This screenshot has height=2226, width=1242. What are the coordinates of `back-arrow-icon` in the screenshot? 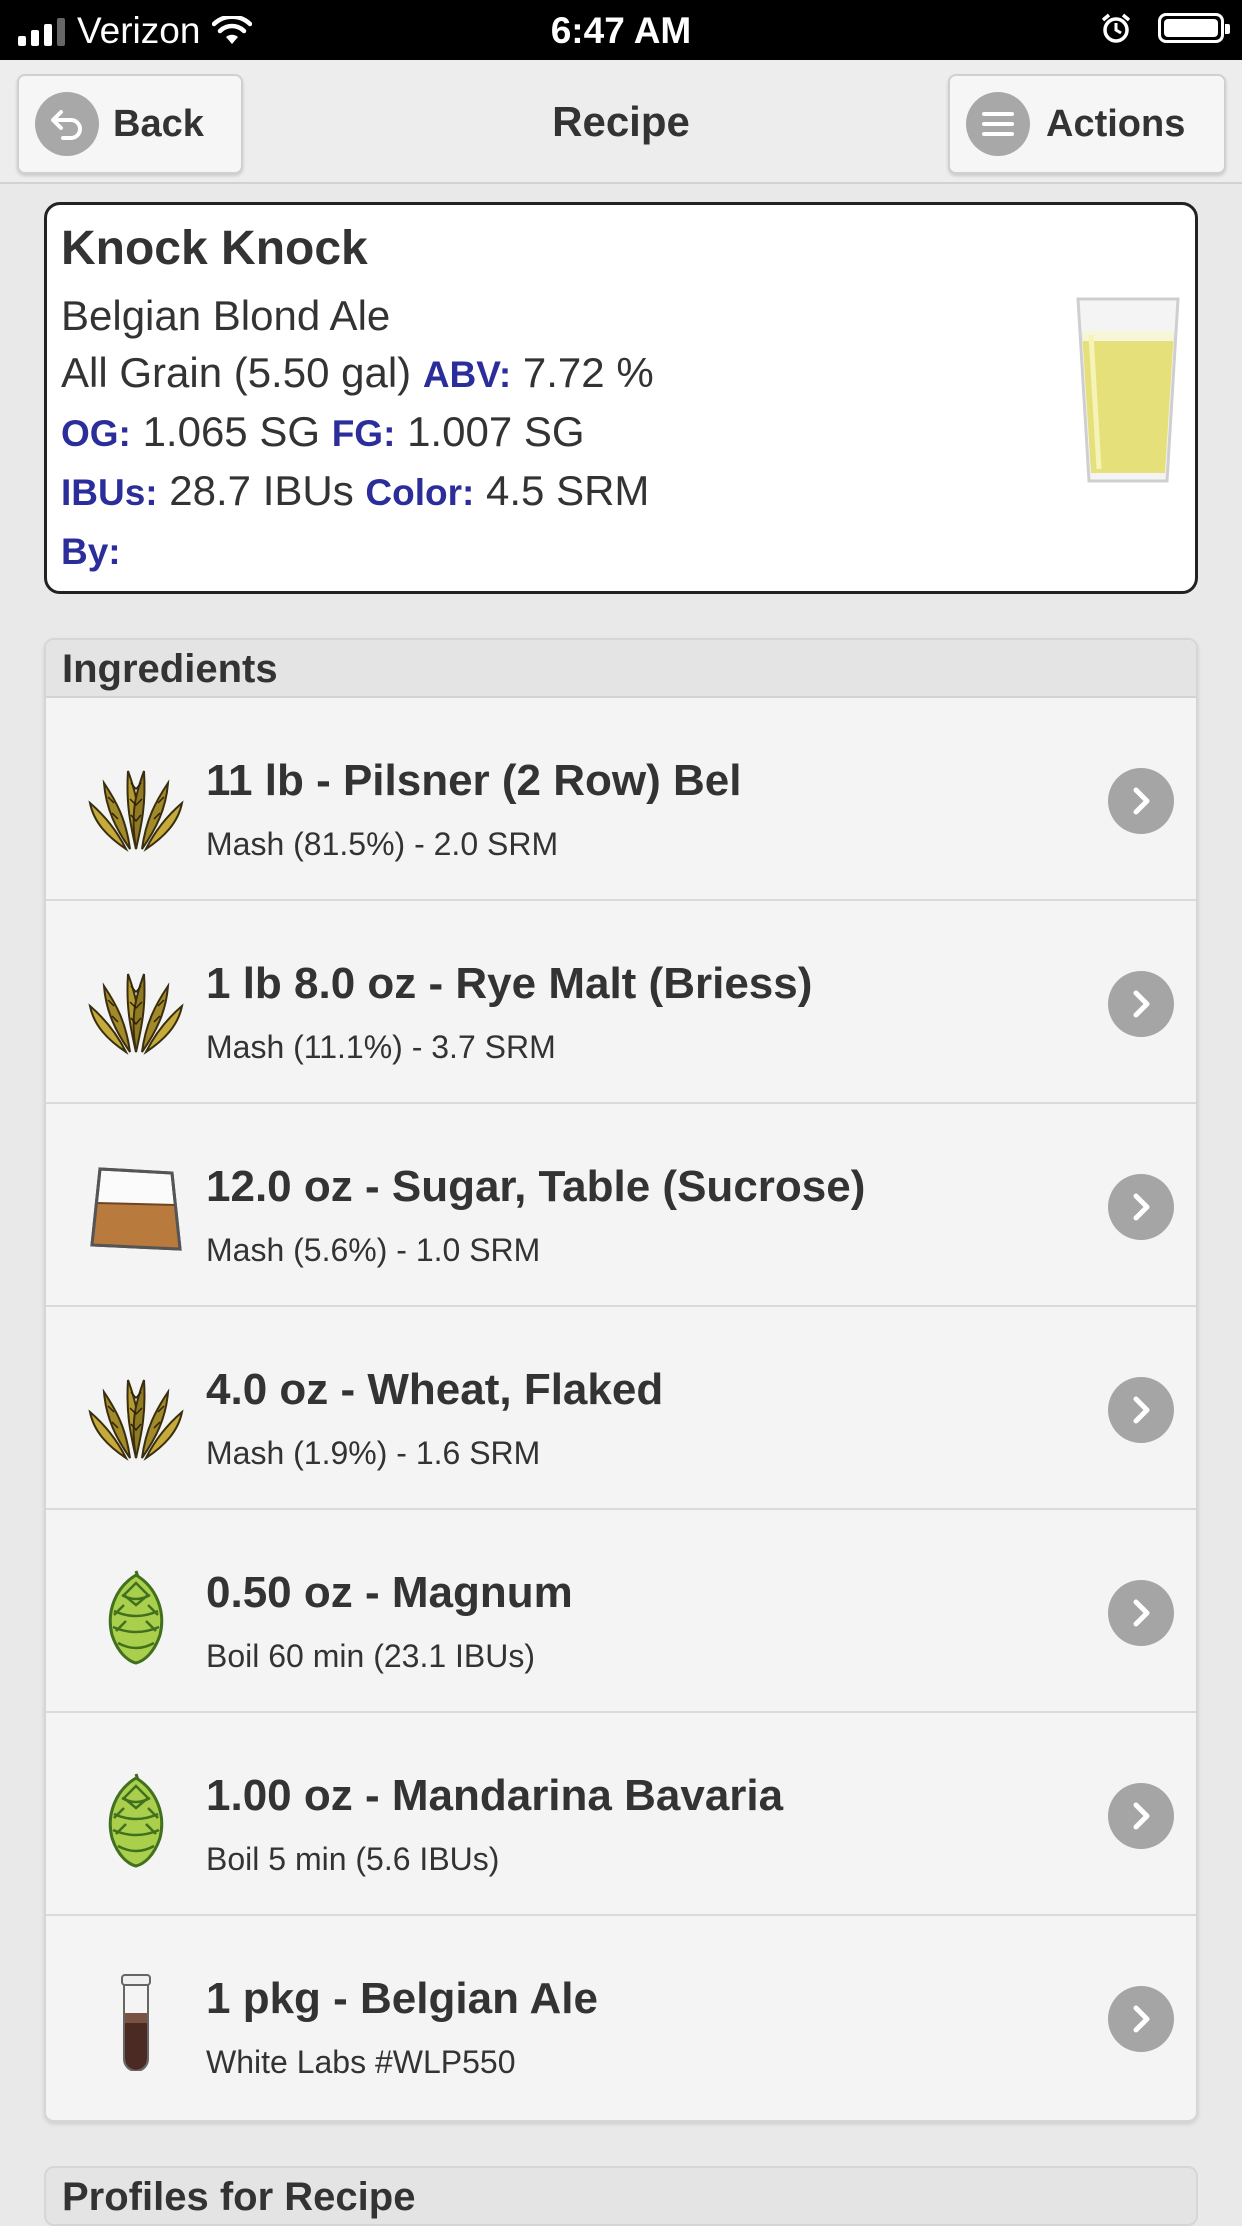 It's located at (67, 124).